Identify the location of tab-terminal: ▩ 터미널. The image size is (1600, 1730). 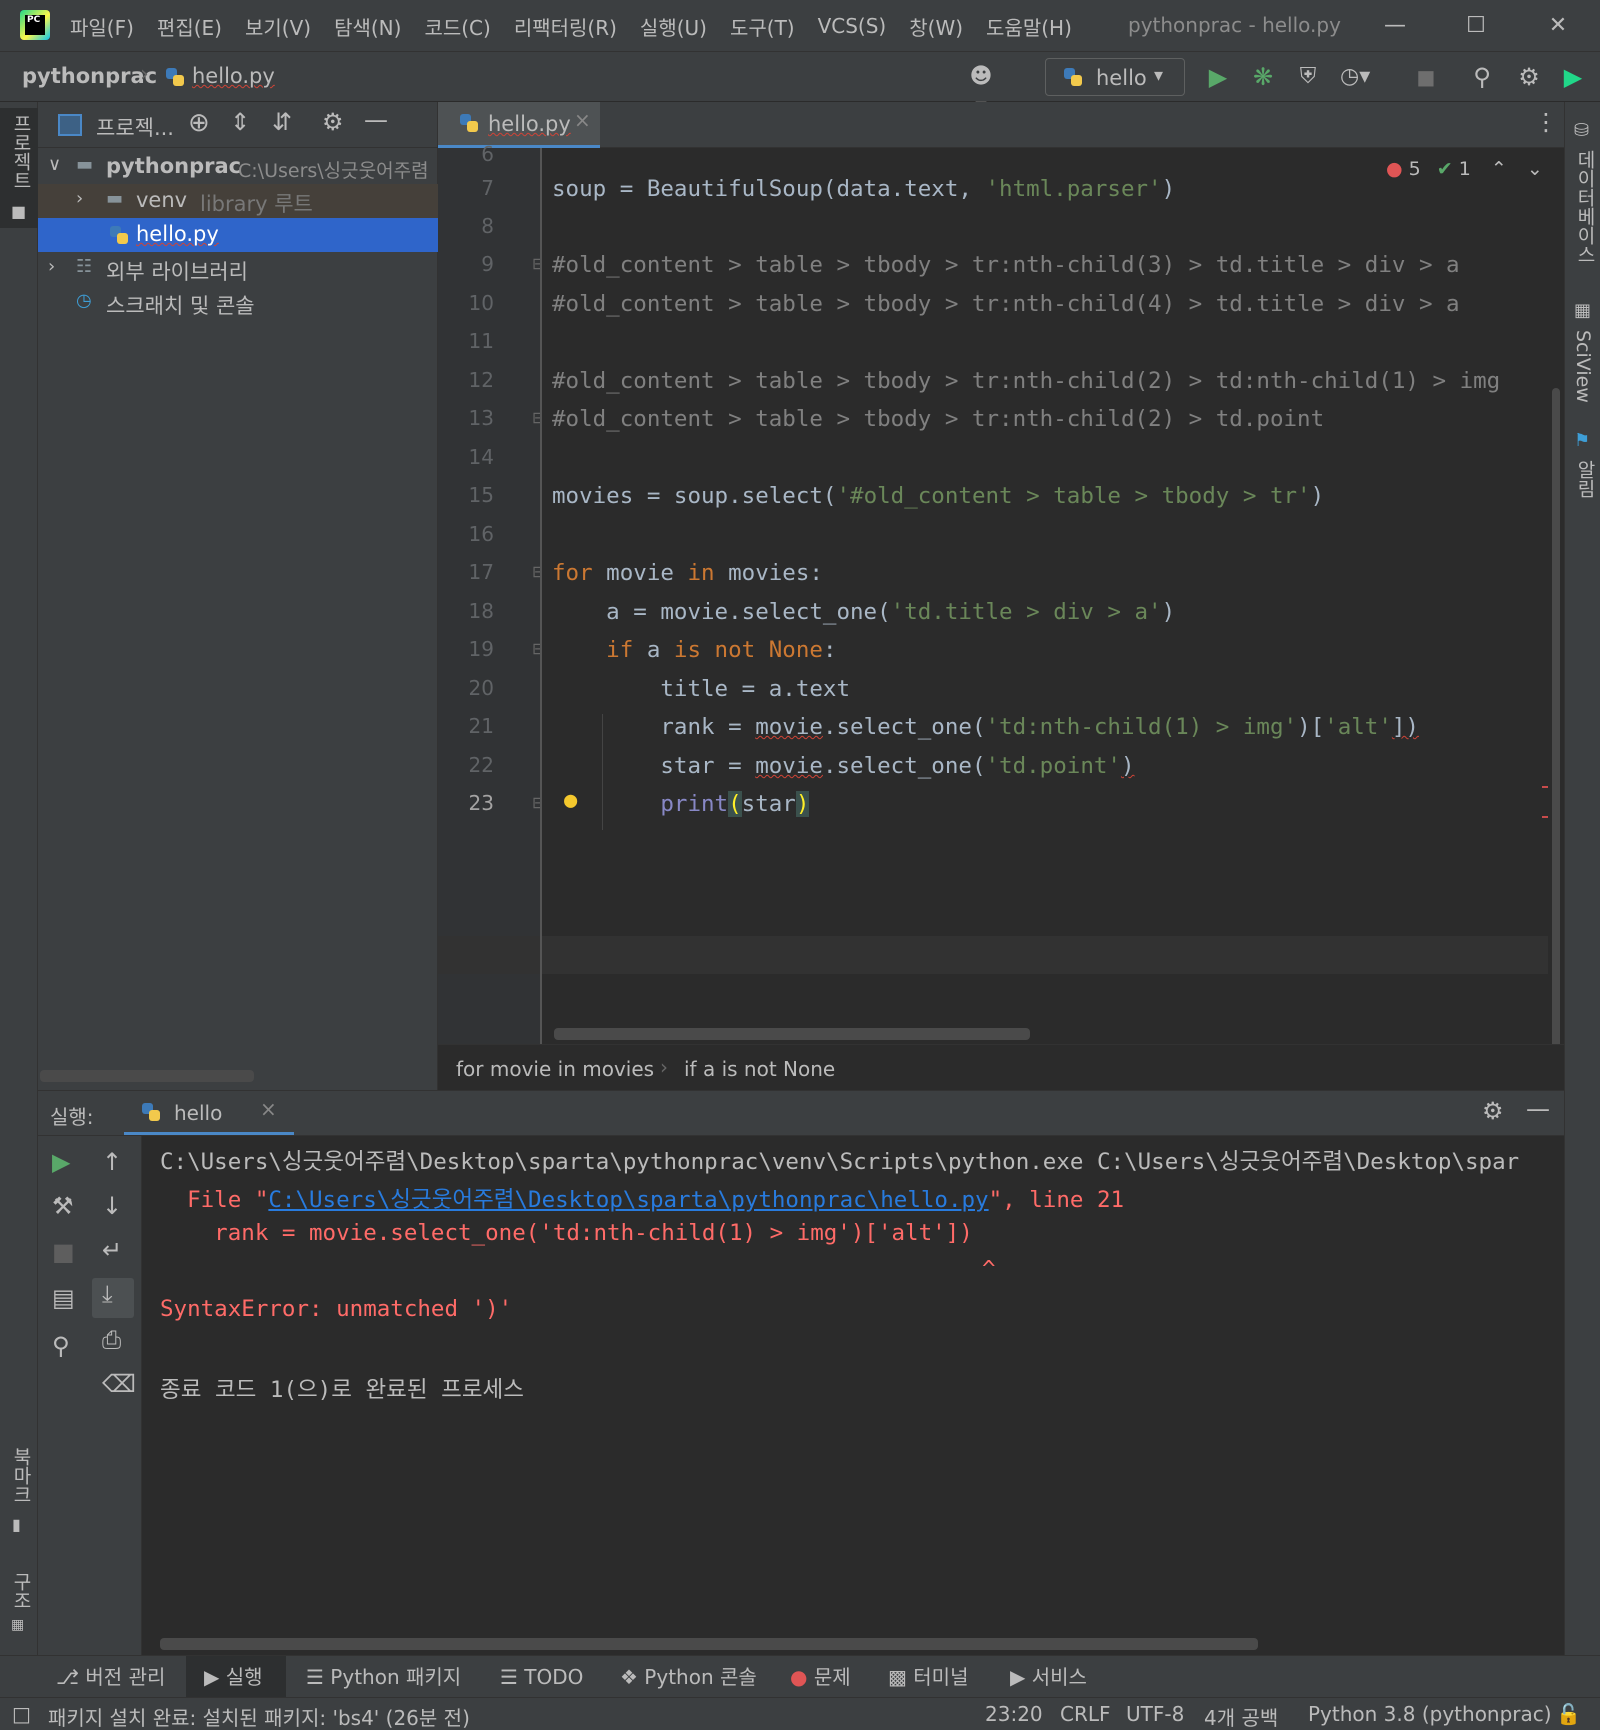
(928, 1677).